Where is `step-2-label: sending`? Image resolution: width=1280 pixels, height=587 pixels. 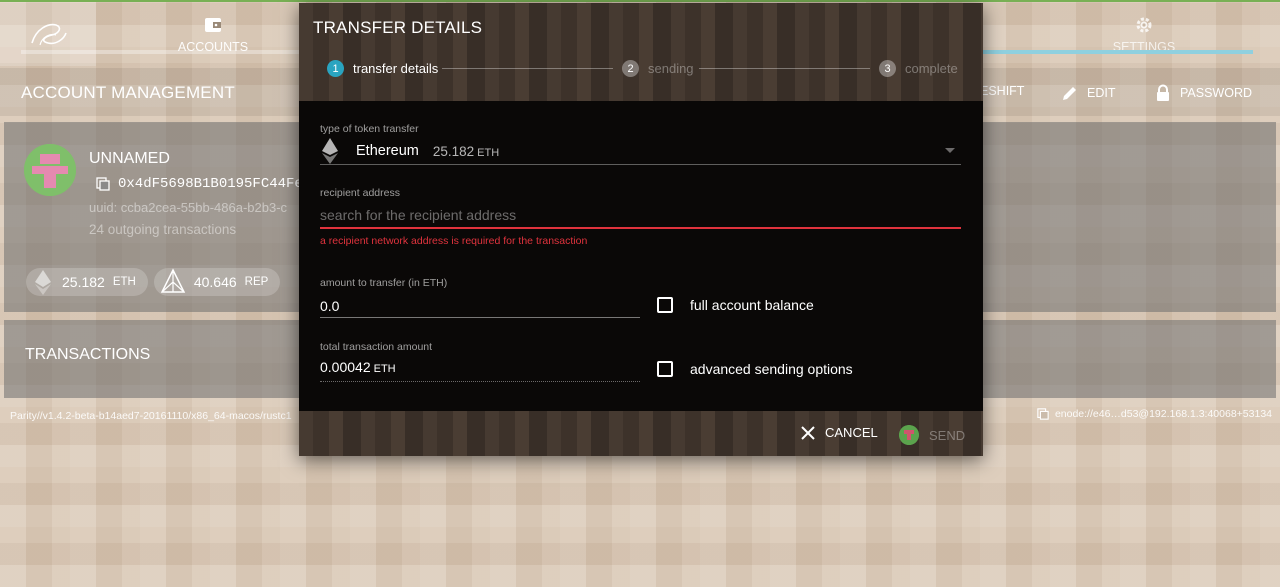
step-2-label: sending is located at coordinates (671, 68).